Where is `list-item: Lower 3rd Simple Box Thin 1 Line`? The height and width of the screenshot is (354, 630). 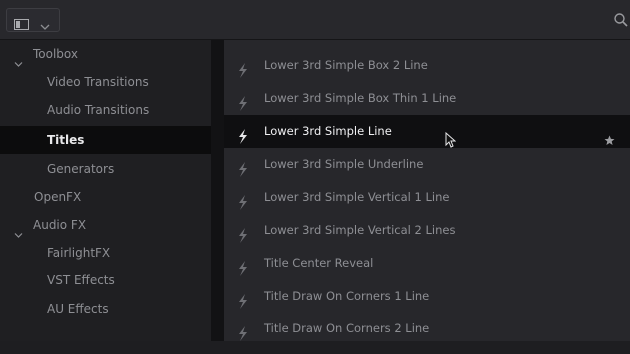
list-item: Lower 3rd Simple Box Thin 1 Line is located at coordinates (427, 98).